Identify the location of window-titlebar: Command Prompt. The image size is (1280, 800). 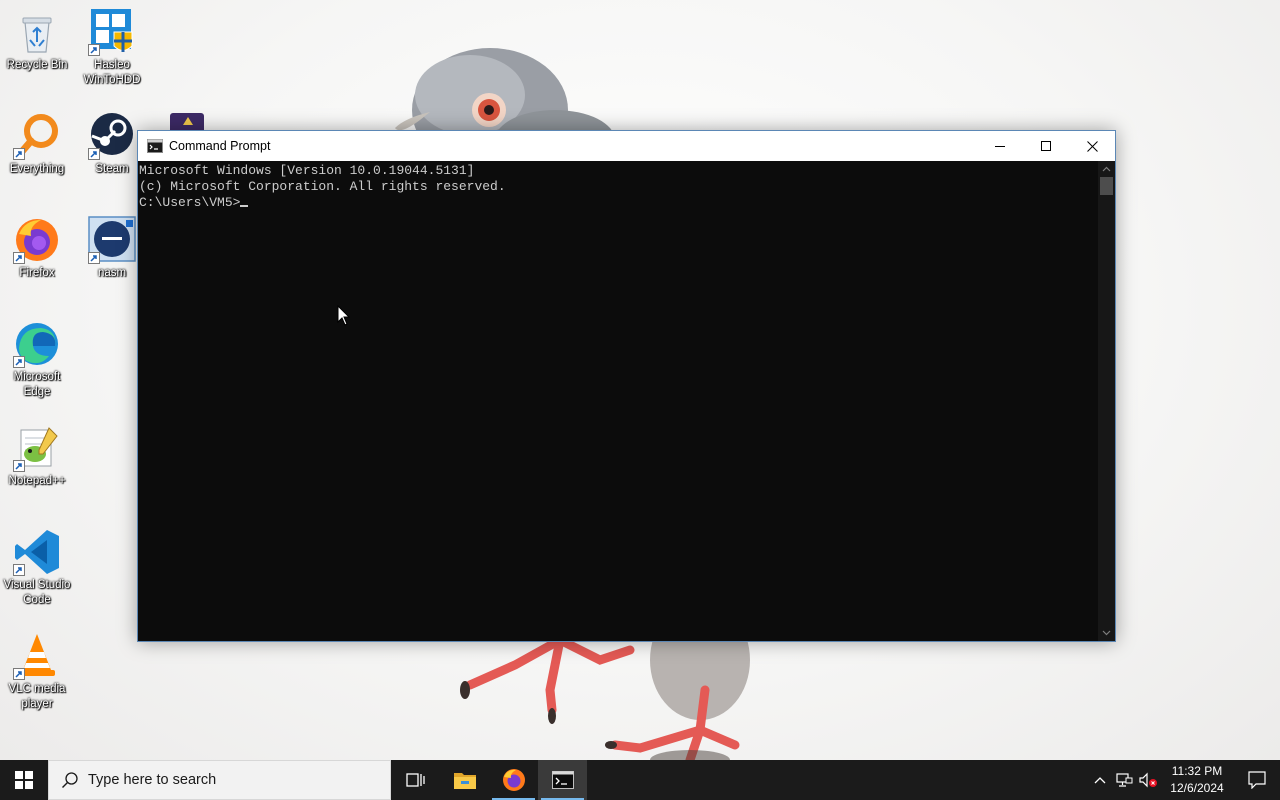
(626, 146).